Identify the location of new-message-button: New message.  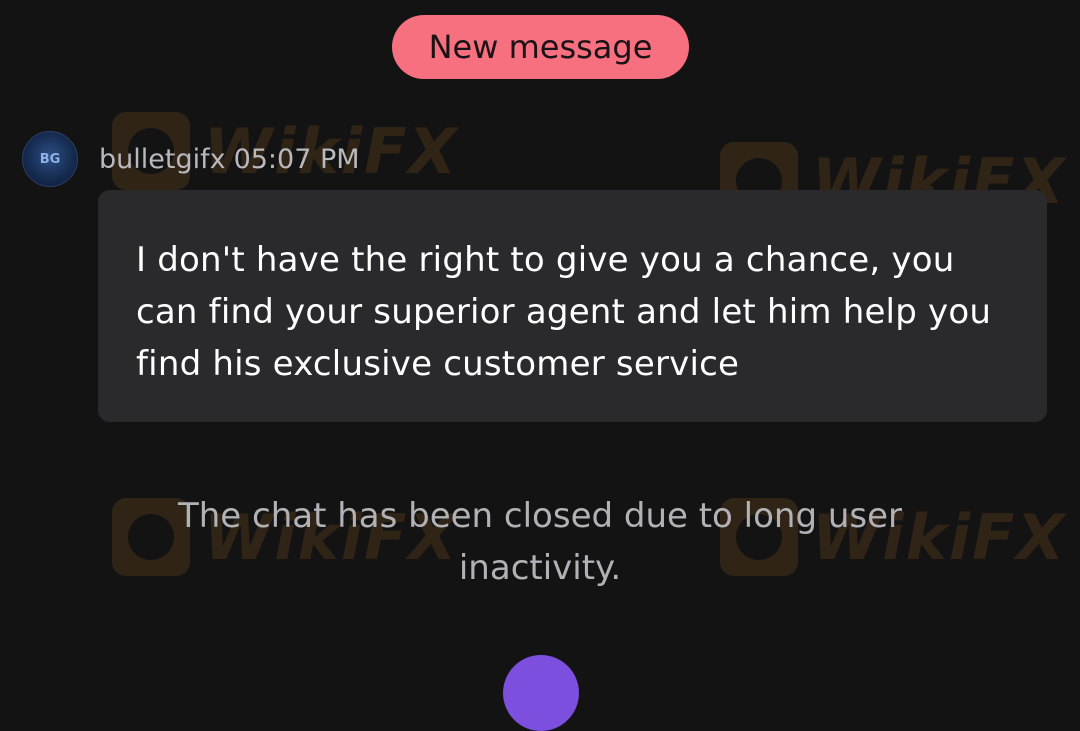
(540, 47).